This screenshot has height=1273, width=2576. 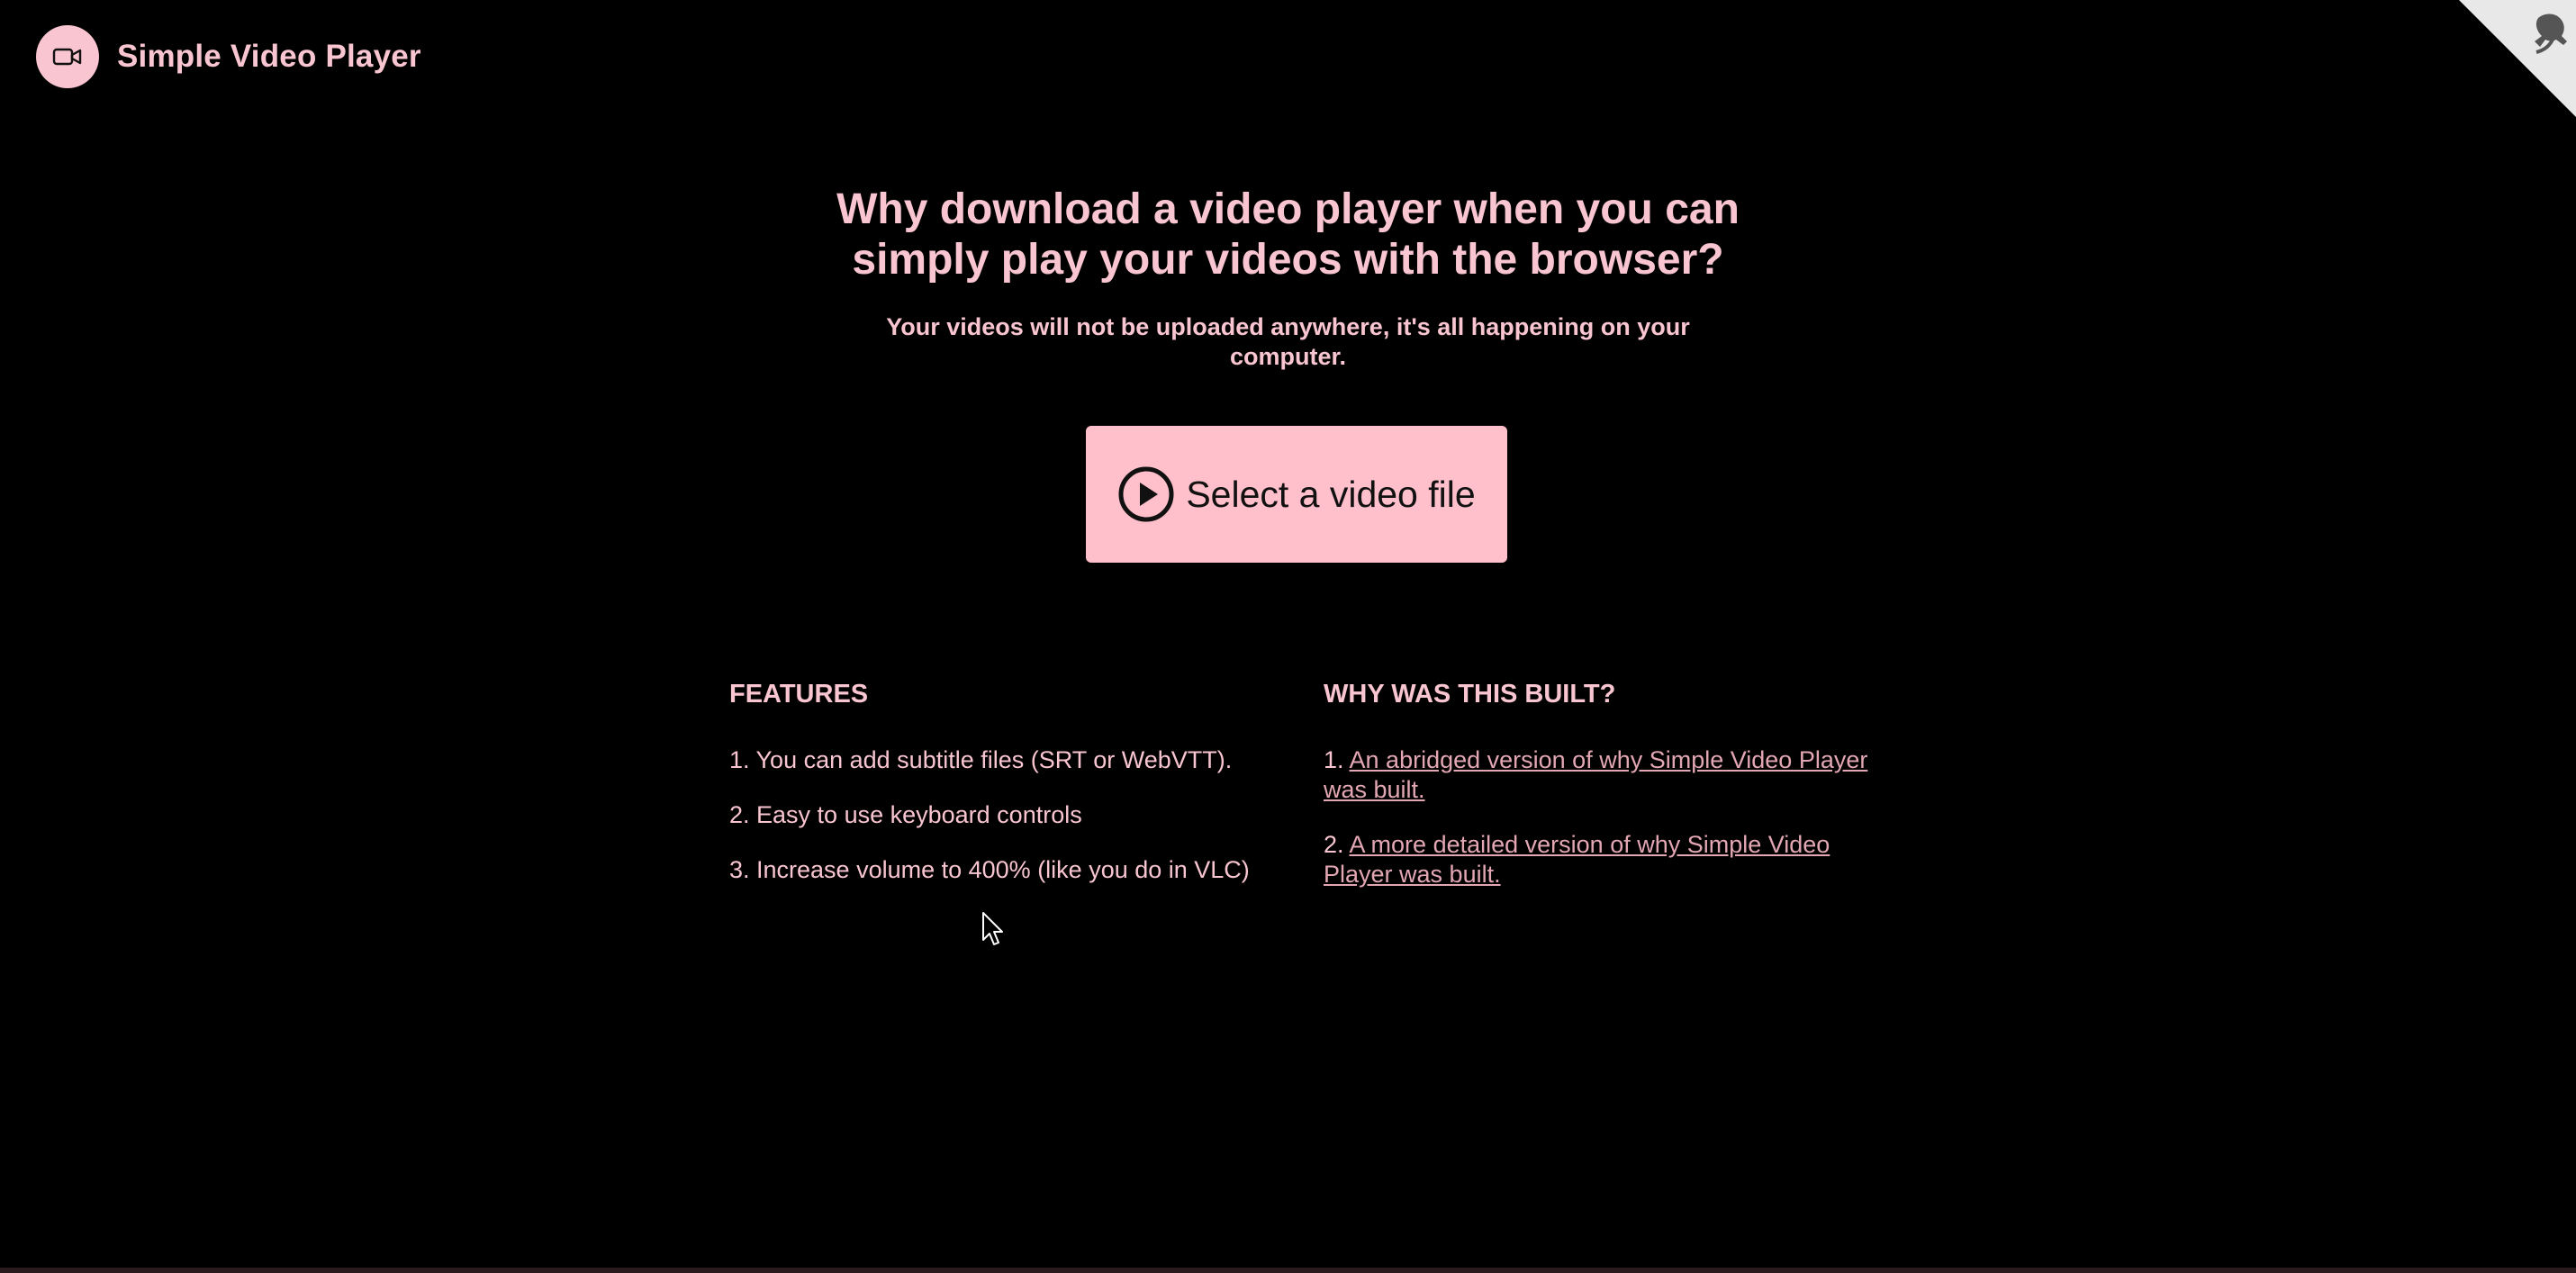 I want to click on select-video-file-button: Select a video file, so click(x=1296, y=495).